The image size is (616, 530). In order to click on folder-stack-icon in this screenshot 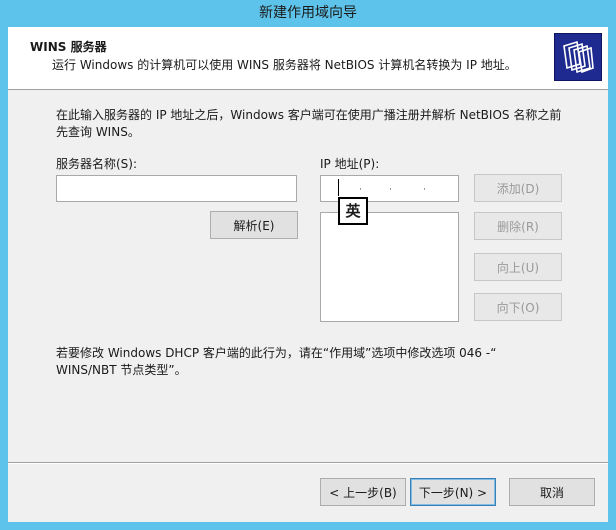, I will do `click(578, 57)`.